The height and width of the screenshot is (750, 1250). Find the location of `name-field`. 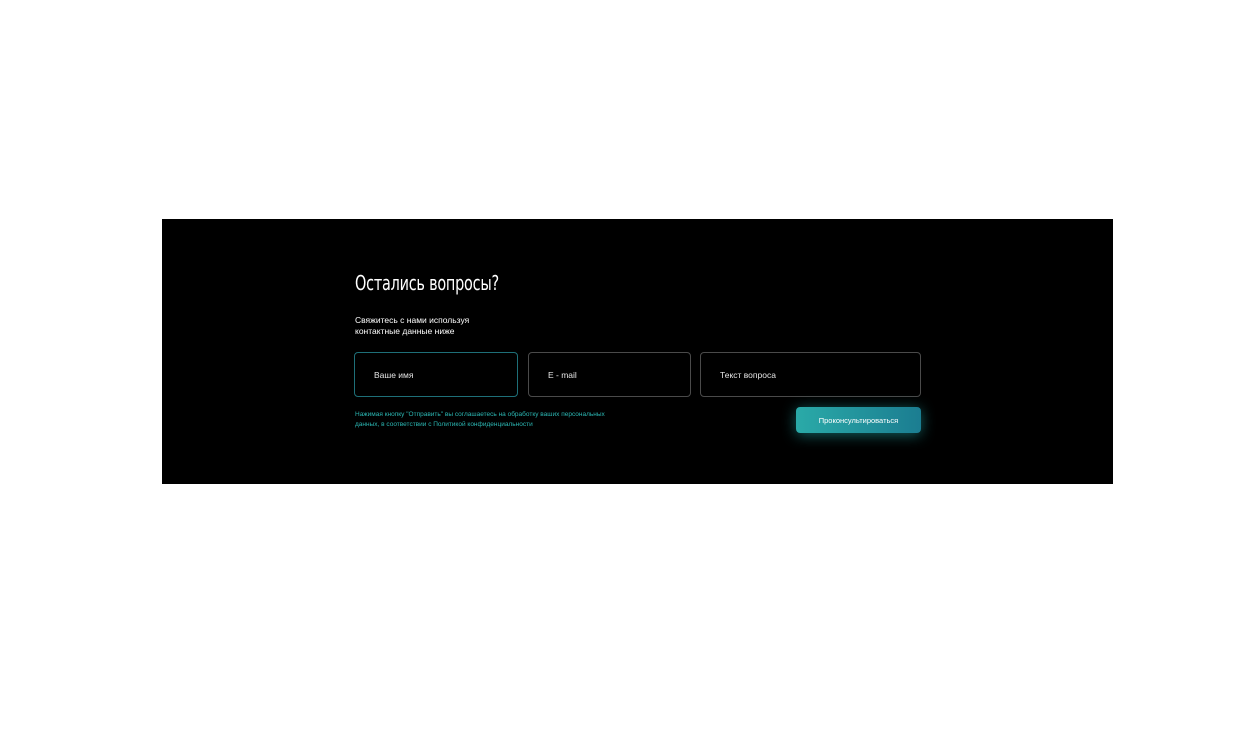

name-field is located at coordinates (436, 374).